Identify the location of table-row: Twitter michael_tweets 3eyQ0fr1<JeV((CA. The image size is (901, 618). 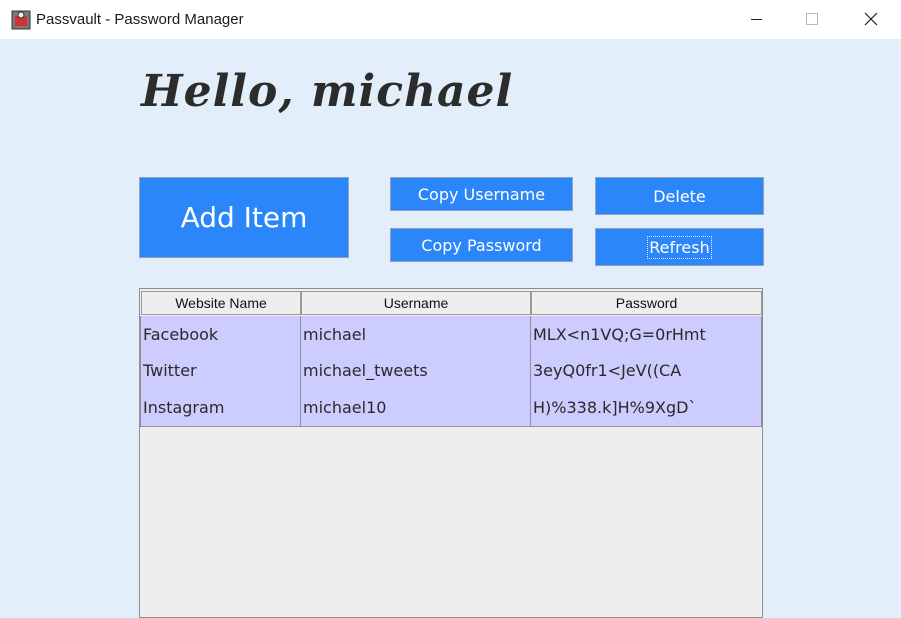
(451, 371).